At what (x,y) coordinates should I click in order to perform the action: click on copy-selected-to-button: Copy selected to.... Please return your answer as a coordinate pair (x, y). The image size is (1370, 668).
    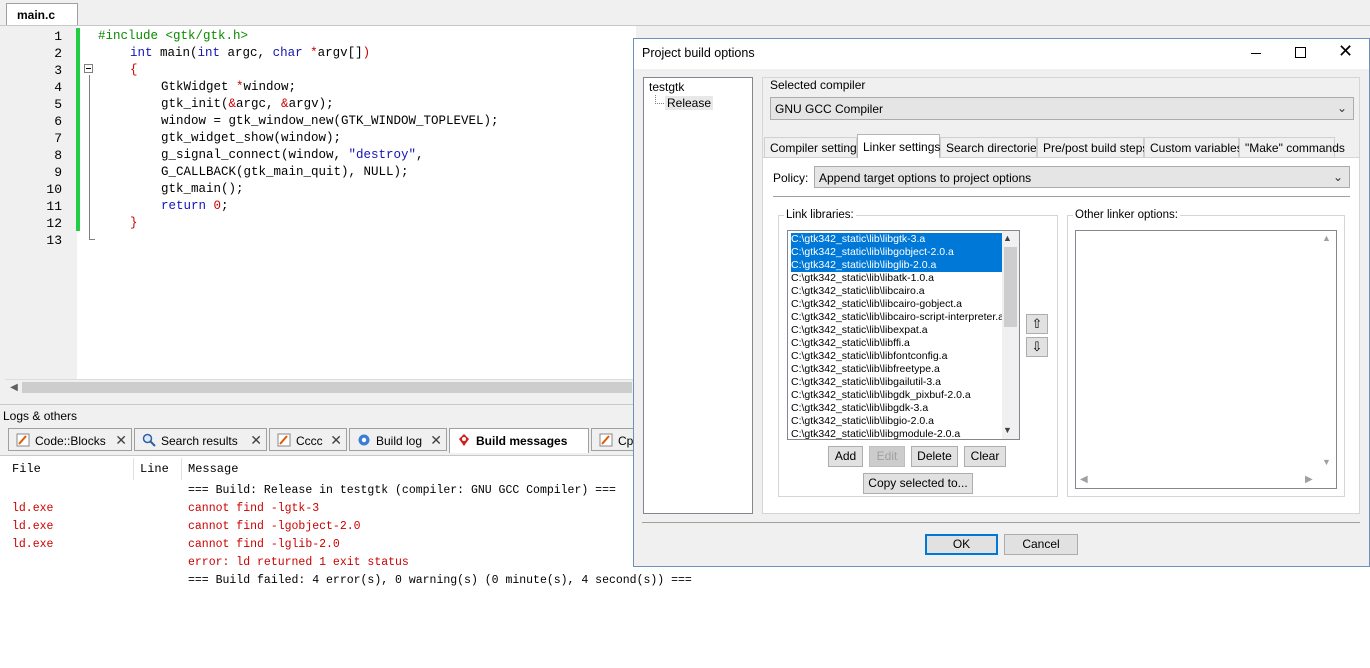
    Looking at the image, I should click on (918, 483).